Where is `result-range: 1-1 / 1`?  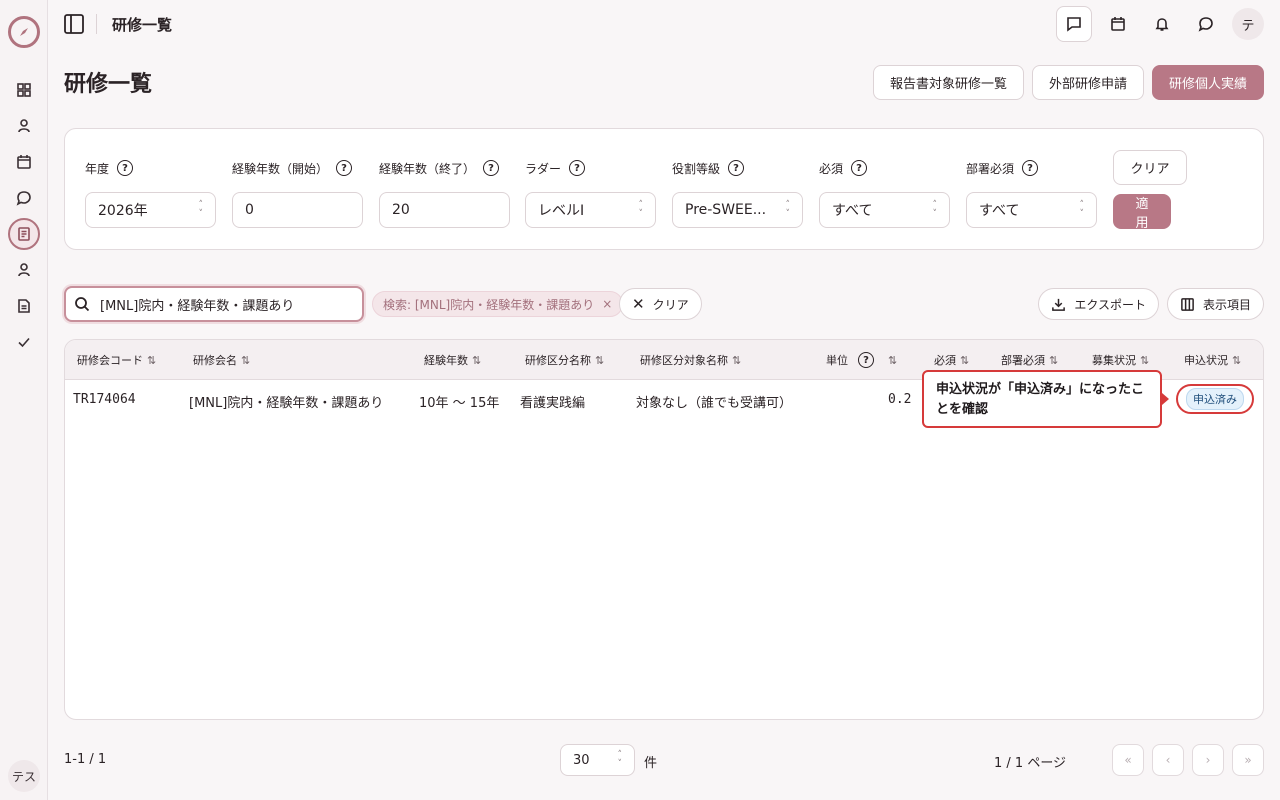
result-range: 1-1 / 1 is located at coordinates (85, 759).